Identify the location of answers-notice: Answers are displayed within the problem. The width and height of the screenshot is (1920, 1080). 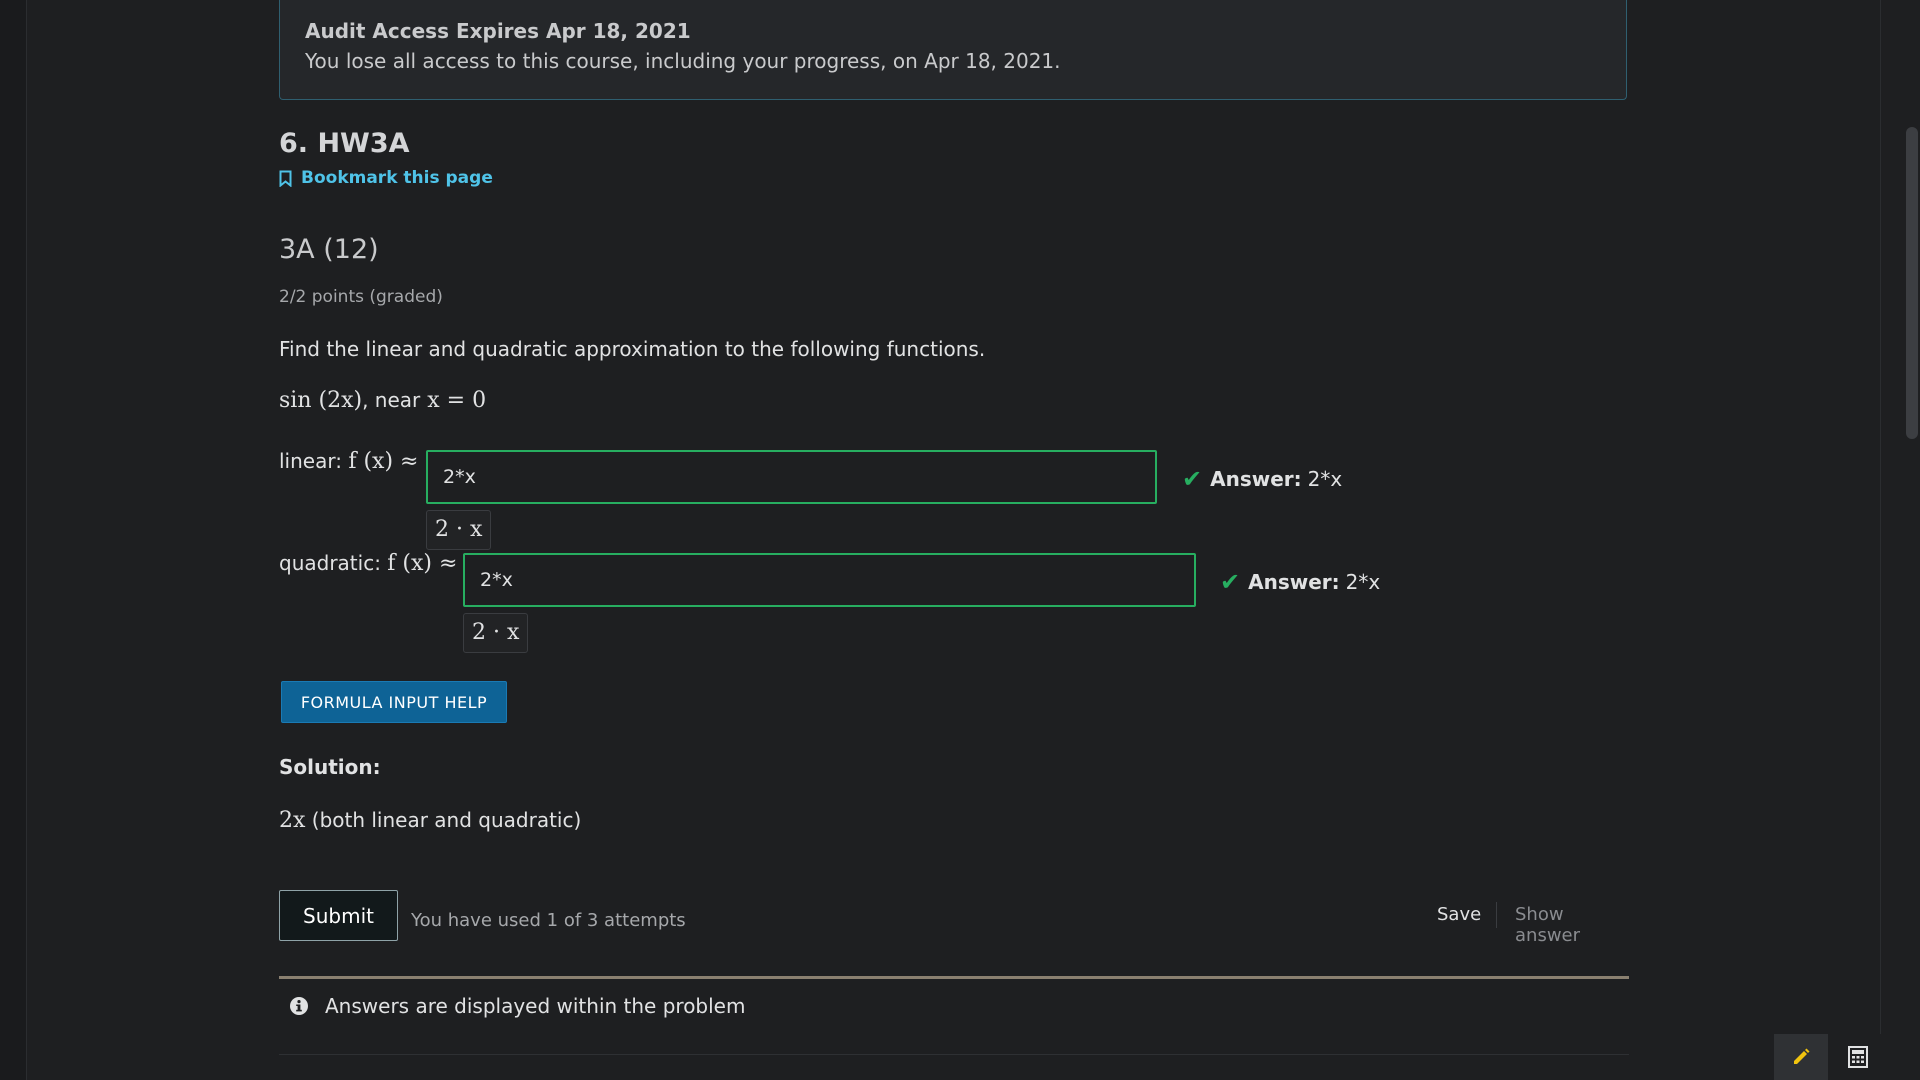
(517, 1006).